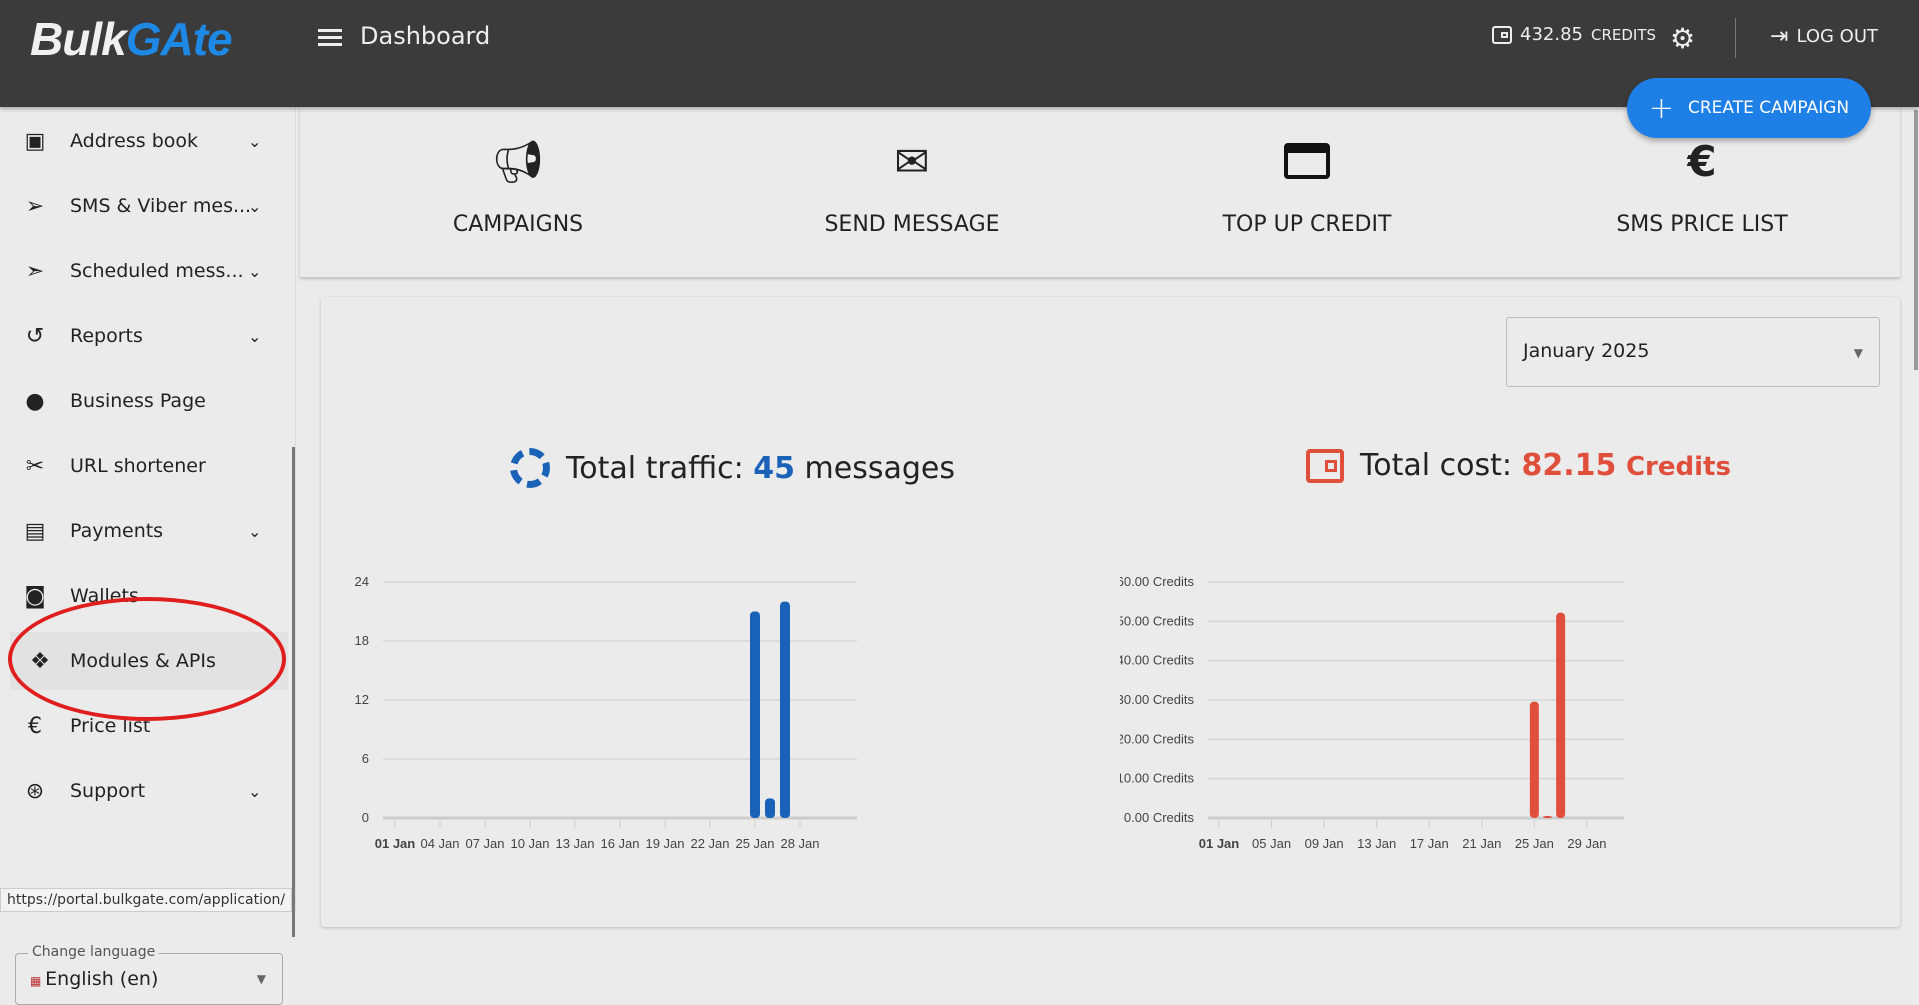  What do you see at coordinates (35, 206) in the screenshot?
I see `send-icon: ➢` at bounding box center [35, 206].